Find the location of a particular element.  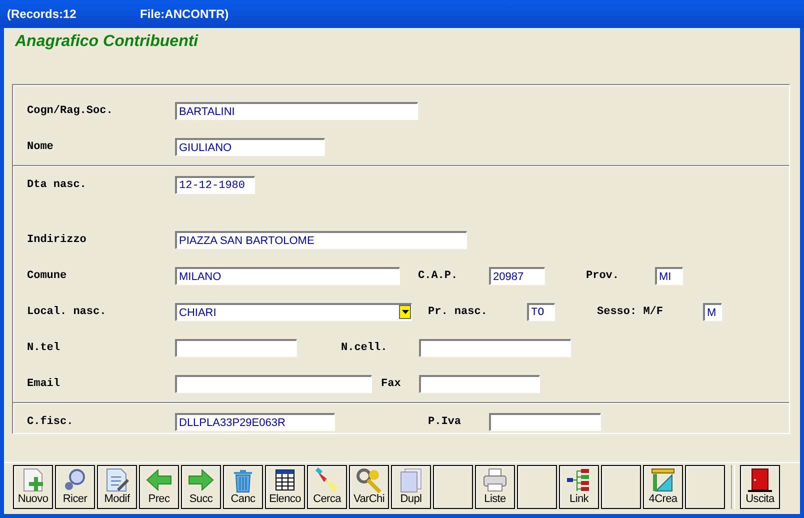

field-label: Nome is located at coordinates (40, 147).